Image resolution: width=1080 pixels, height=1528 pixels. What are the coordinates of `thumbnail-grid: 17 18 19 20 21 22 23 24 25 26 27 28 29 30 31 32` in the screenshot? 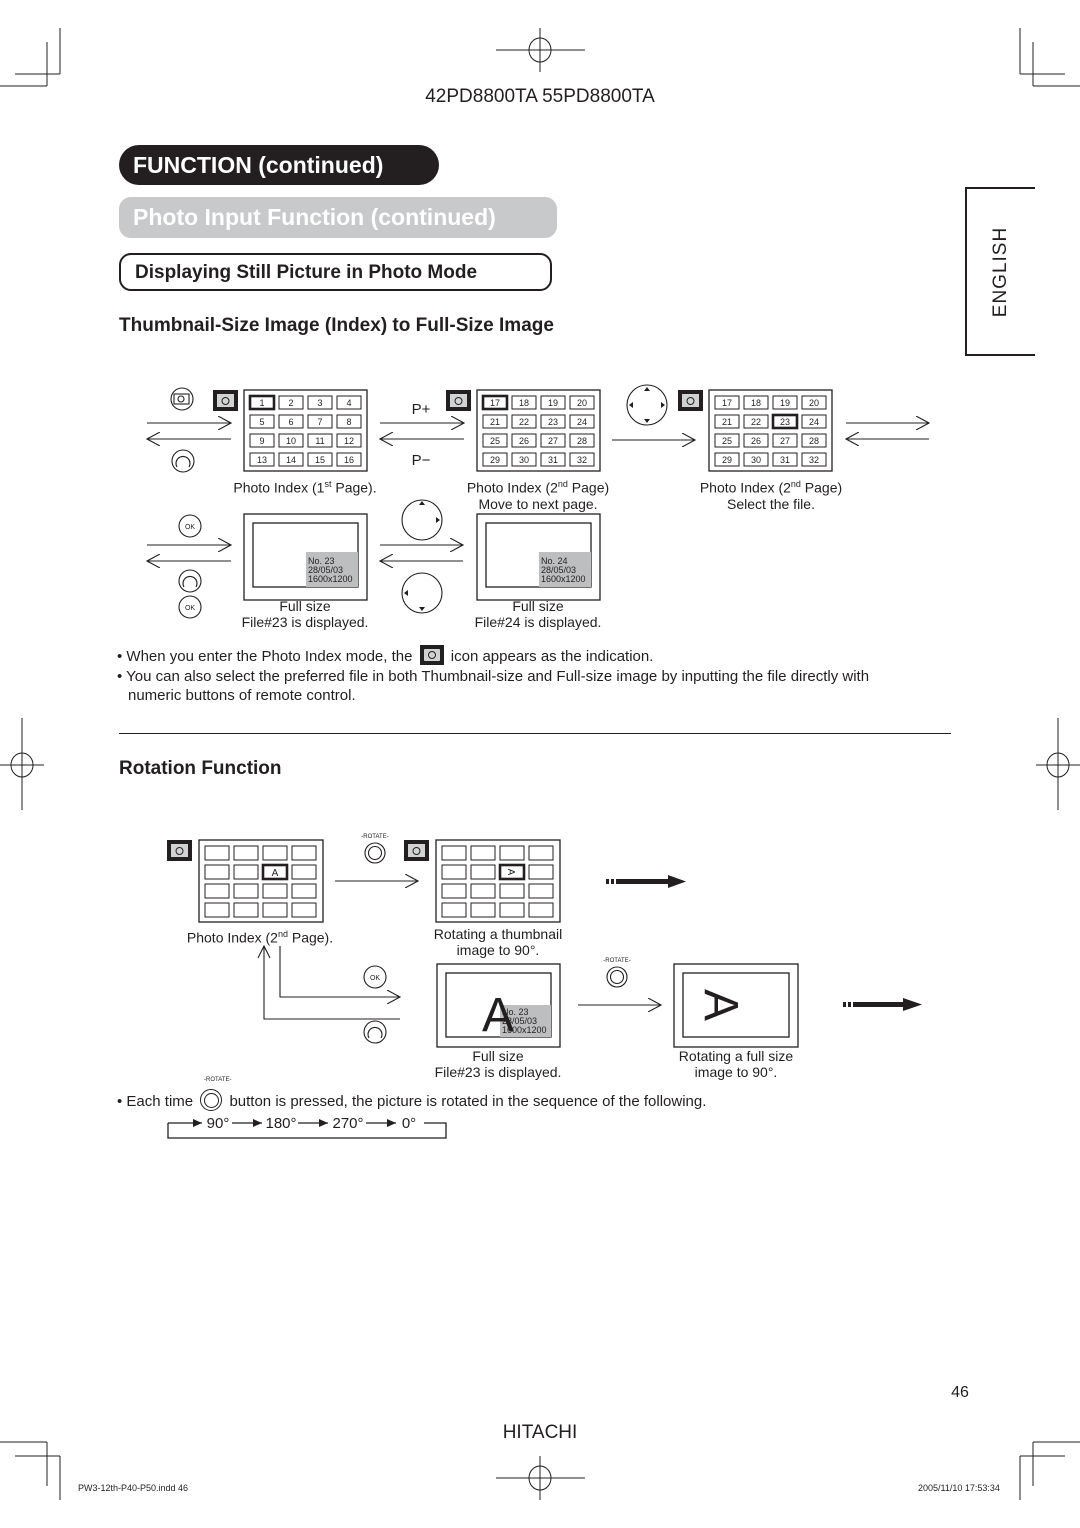 It's located at (770, 430).